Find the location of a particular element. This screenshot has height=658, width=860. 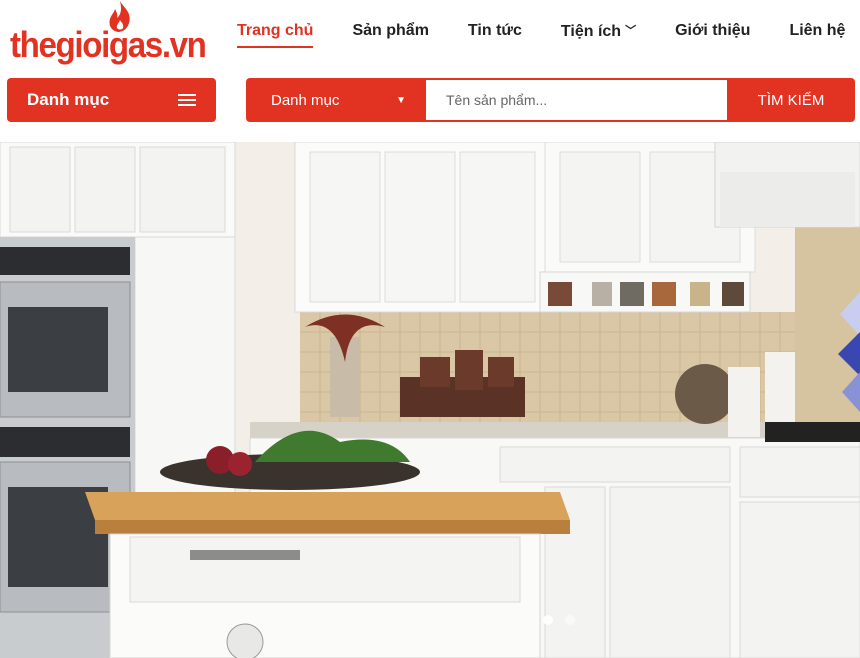

site-logo: thegioigas.vn is located at coordinates (108, 35).